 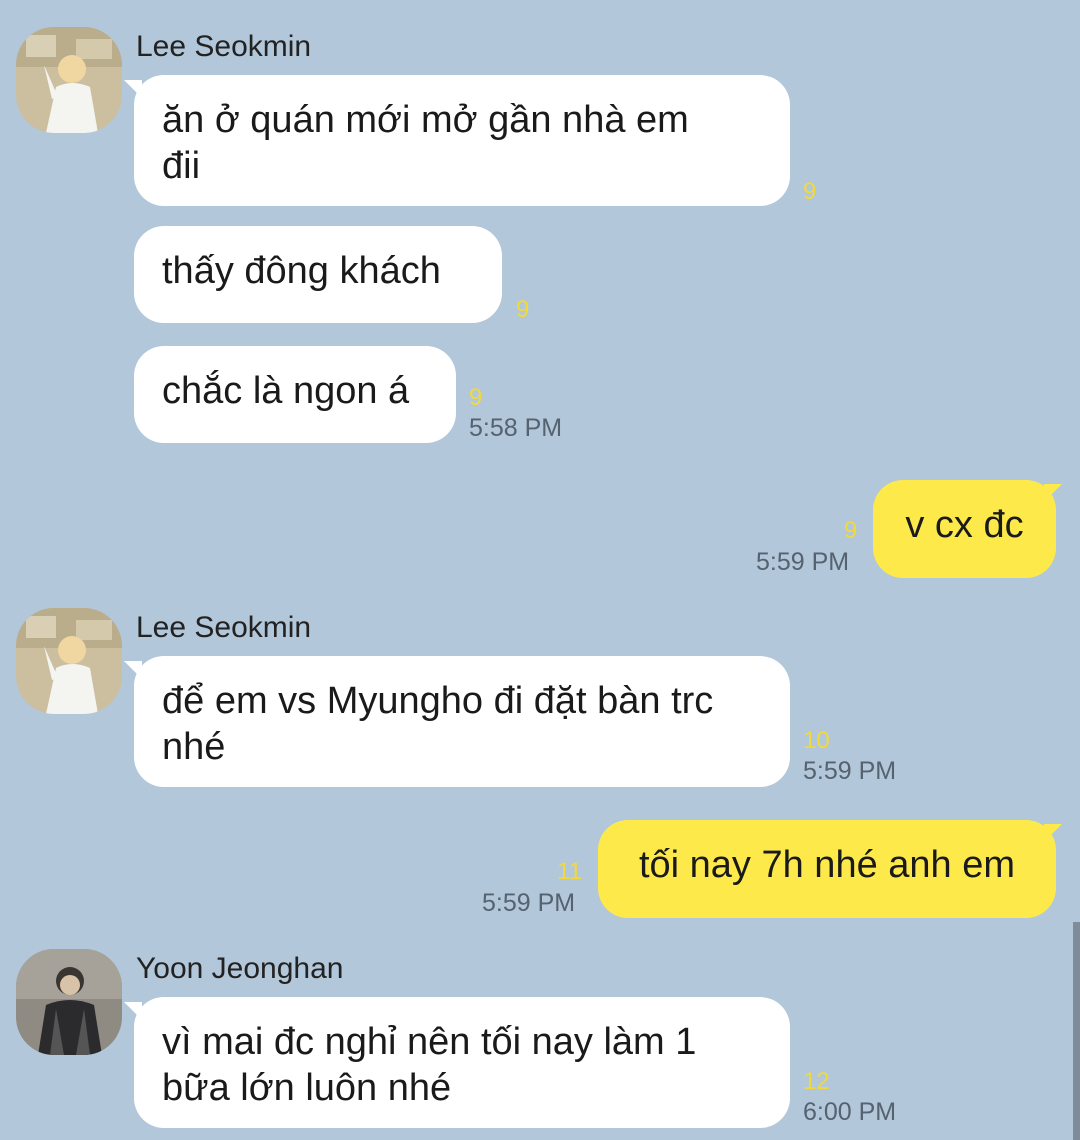 What do you see at coordinates (816, 1081) in the screenshot?
I see `unread-count: 12` at bounding box center [816, 1081].